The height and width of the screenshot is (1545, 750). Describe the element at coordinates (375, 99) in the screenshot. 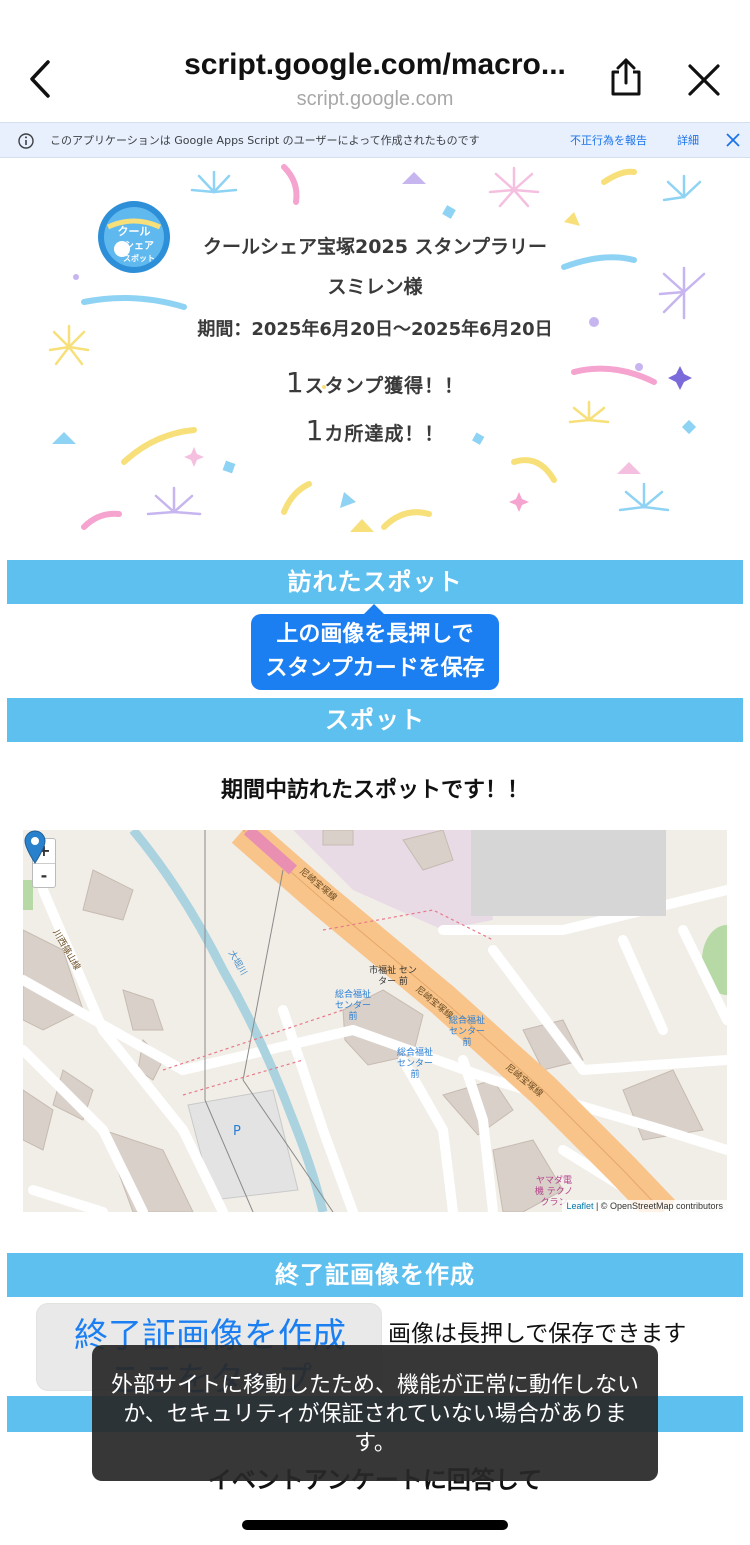

I see `url-domain: script.google.com` at that location.